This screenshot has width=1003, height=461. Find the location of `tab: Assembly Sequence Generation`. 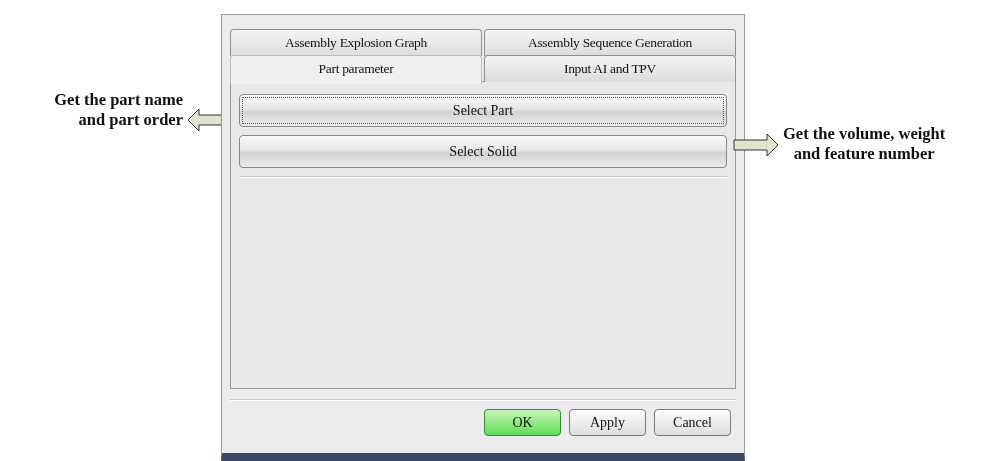

tab: Assembly Sequence Generation is located at coordinates (610, 42).